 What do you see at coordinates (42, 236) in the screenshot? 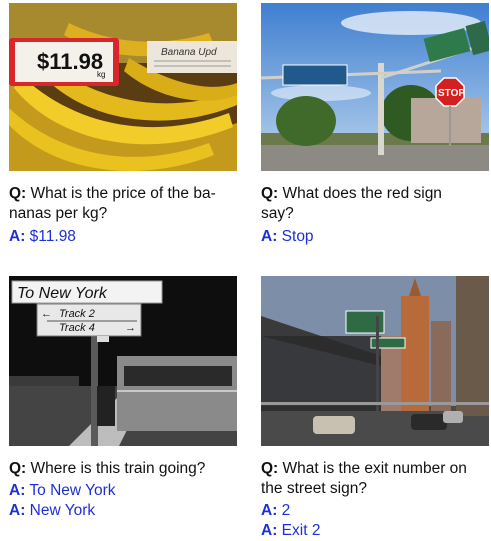
I see `answer-1: A: $11.98` at bounding box center [42, 236].